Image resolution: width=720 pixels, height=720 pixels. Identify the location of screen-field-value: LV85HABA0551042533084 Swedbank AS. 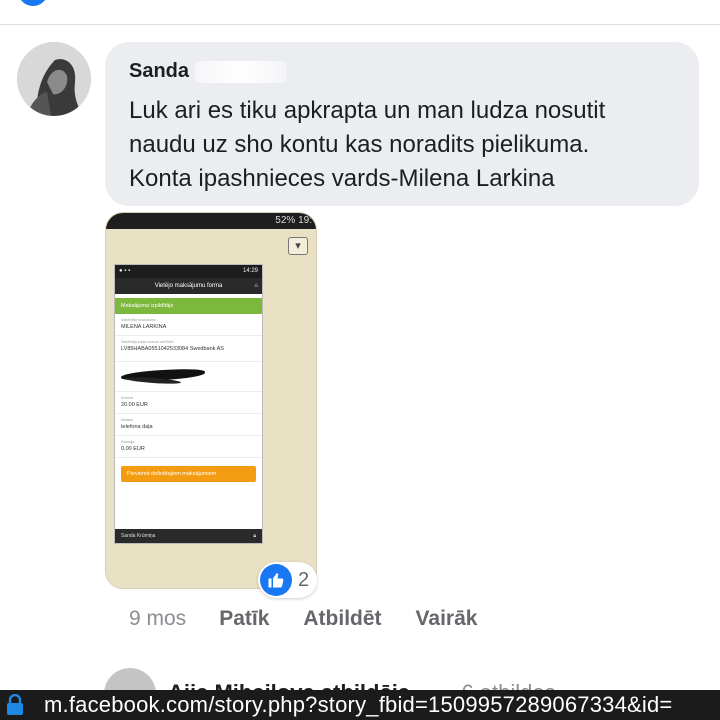
(172, 349).